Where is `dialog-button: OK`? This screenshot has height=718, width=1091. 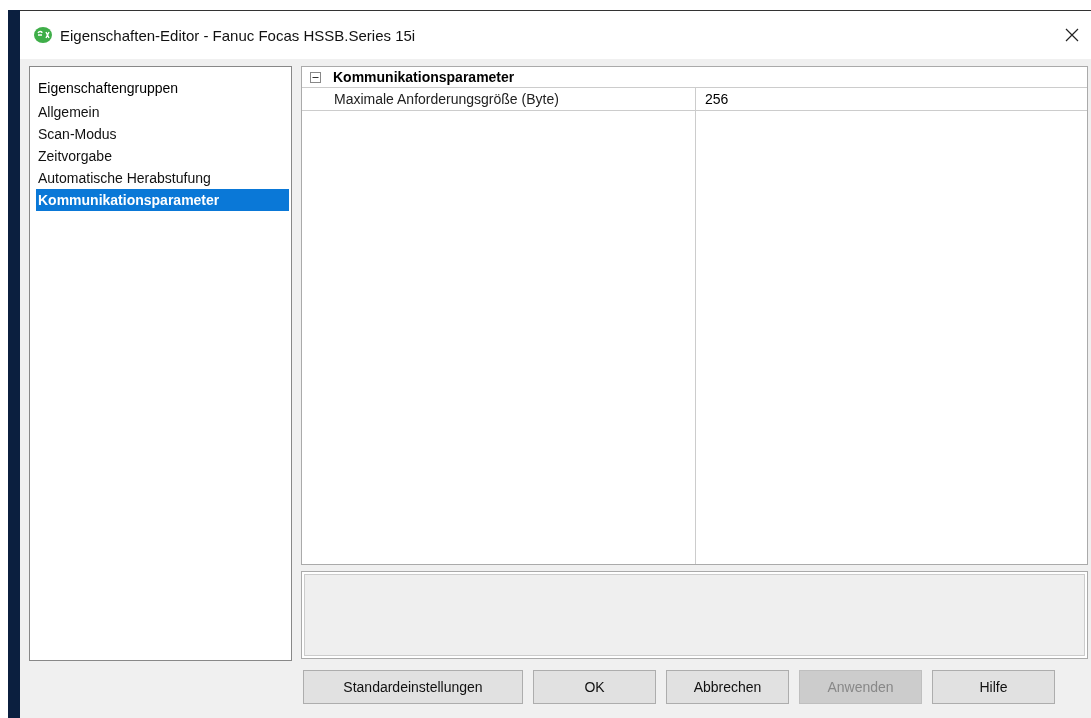
dialog-button: OK is located at coordinates (594, 687).